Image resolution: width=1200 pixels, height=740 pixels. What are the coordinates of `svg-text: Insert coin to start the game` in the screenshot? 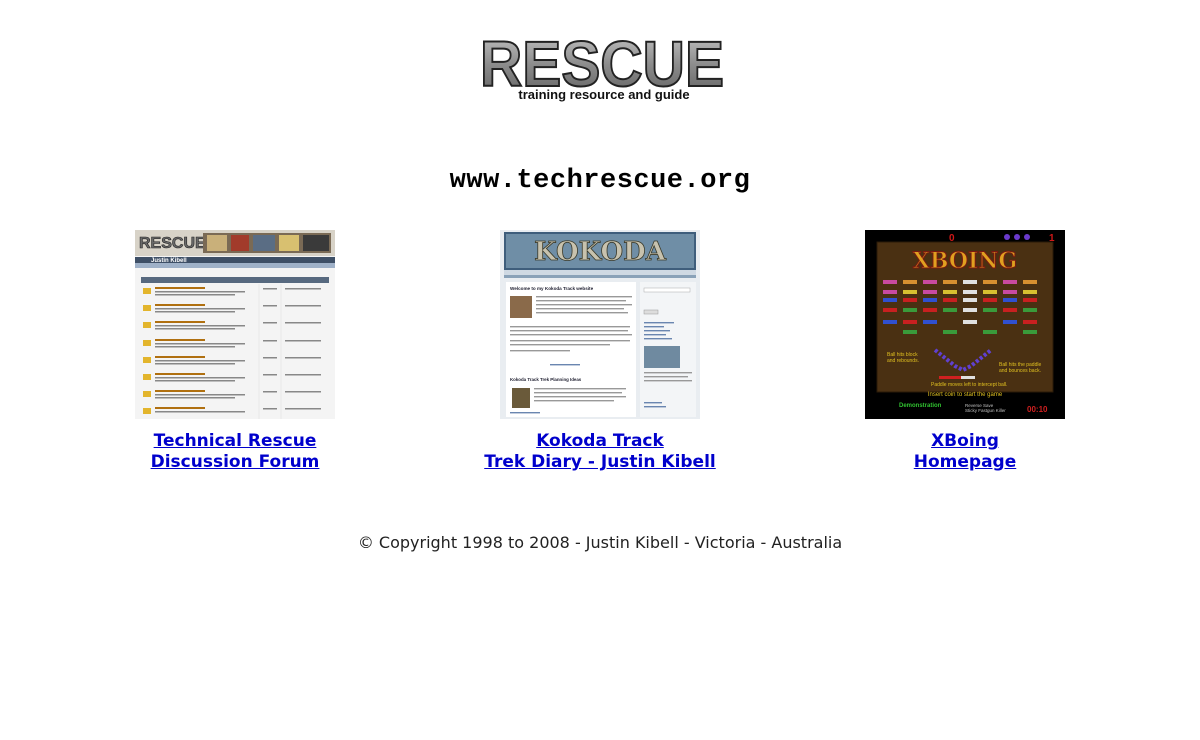 It's located at (965, 395).